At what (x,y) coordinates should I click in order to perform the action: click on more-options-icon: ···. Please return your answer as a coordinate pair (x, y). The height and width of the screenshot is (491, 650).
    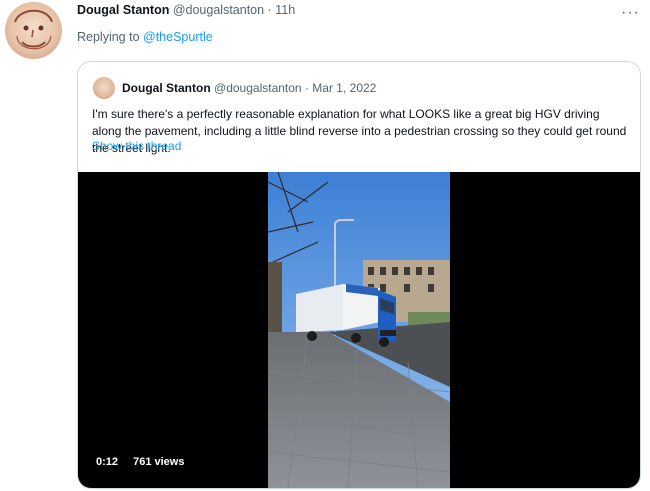
    Looking at the image, I should click on (630, 13).